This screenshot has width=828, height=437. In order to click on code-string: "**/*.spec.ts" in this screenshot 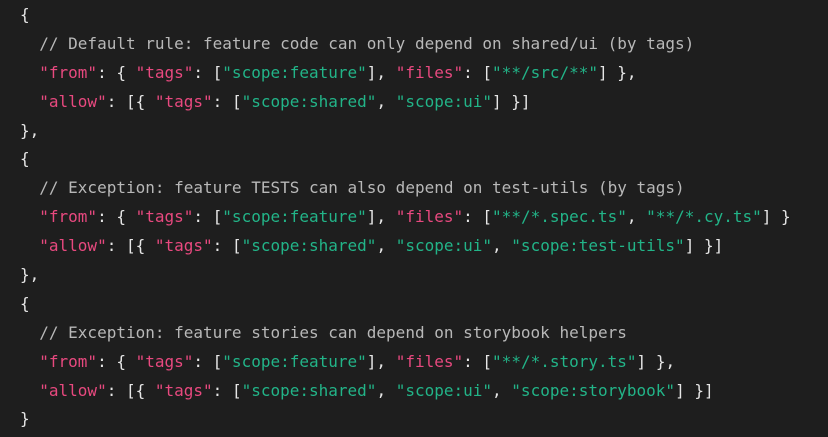, I will do `click(559, 217)`.